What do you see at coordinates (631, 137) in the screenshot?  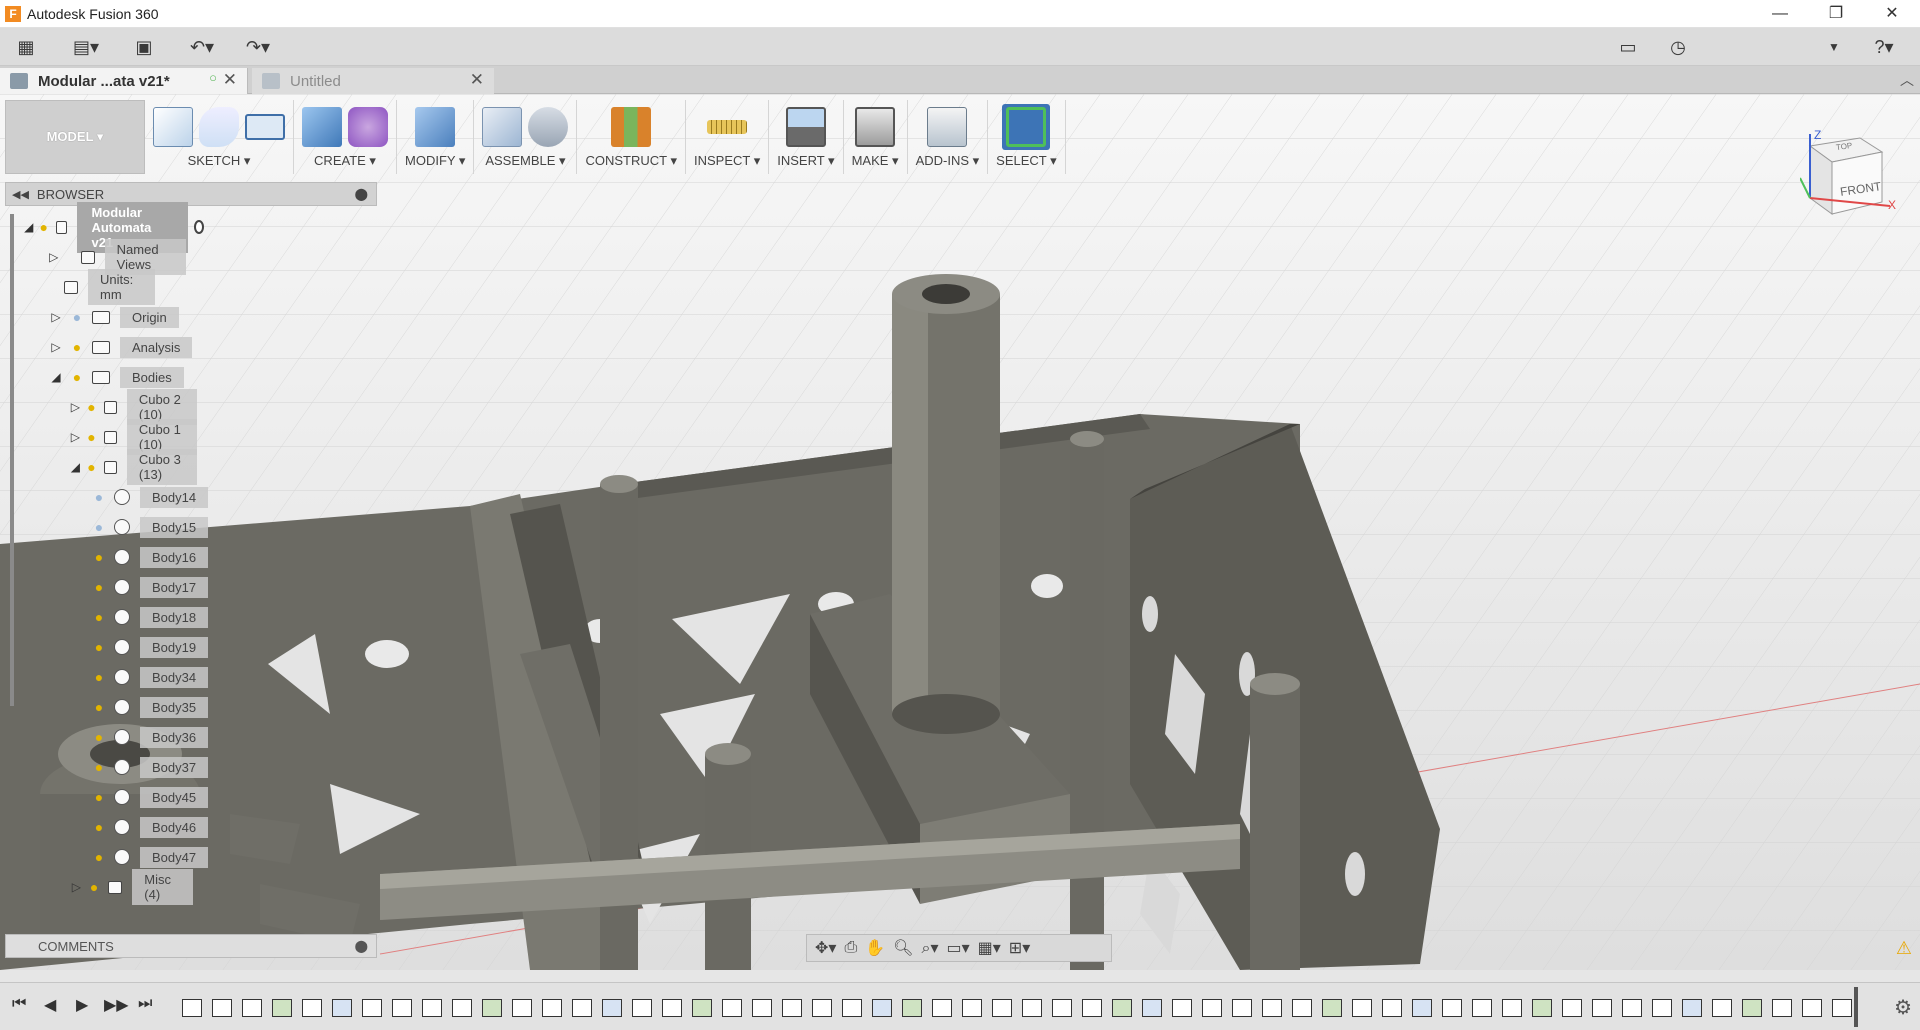 I see `construct-group: CONSTRUCT ▾` at bounding box center [631, 137].